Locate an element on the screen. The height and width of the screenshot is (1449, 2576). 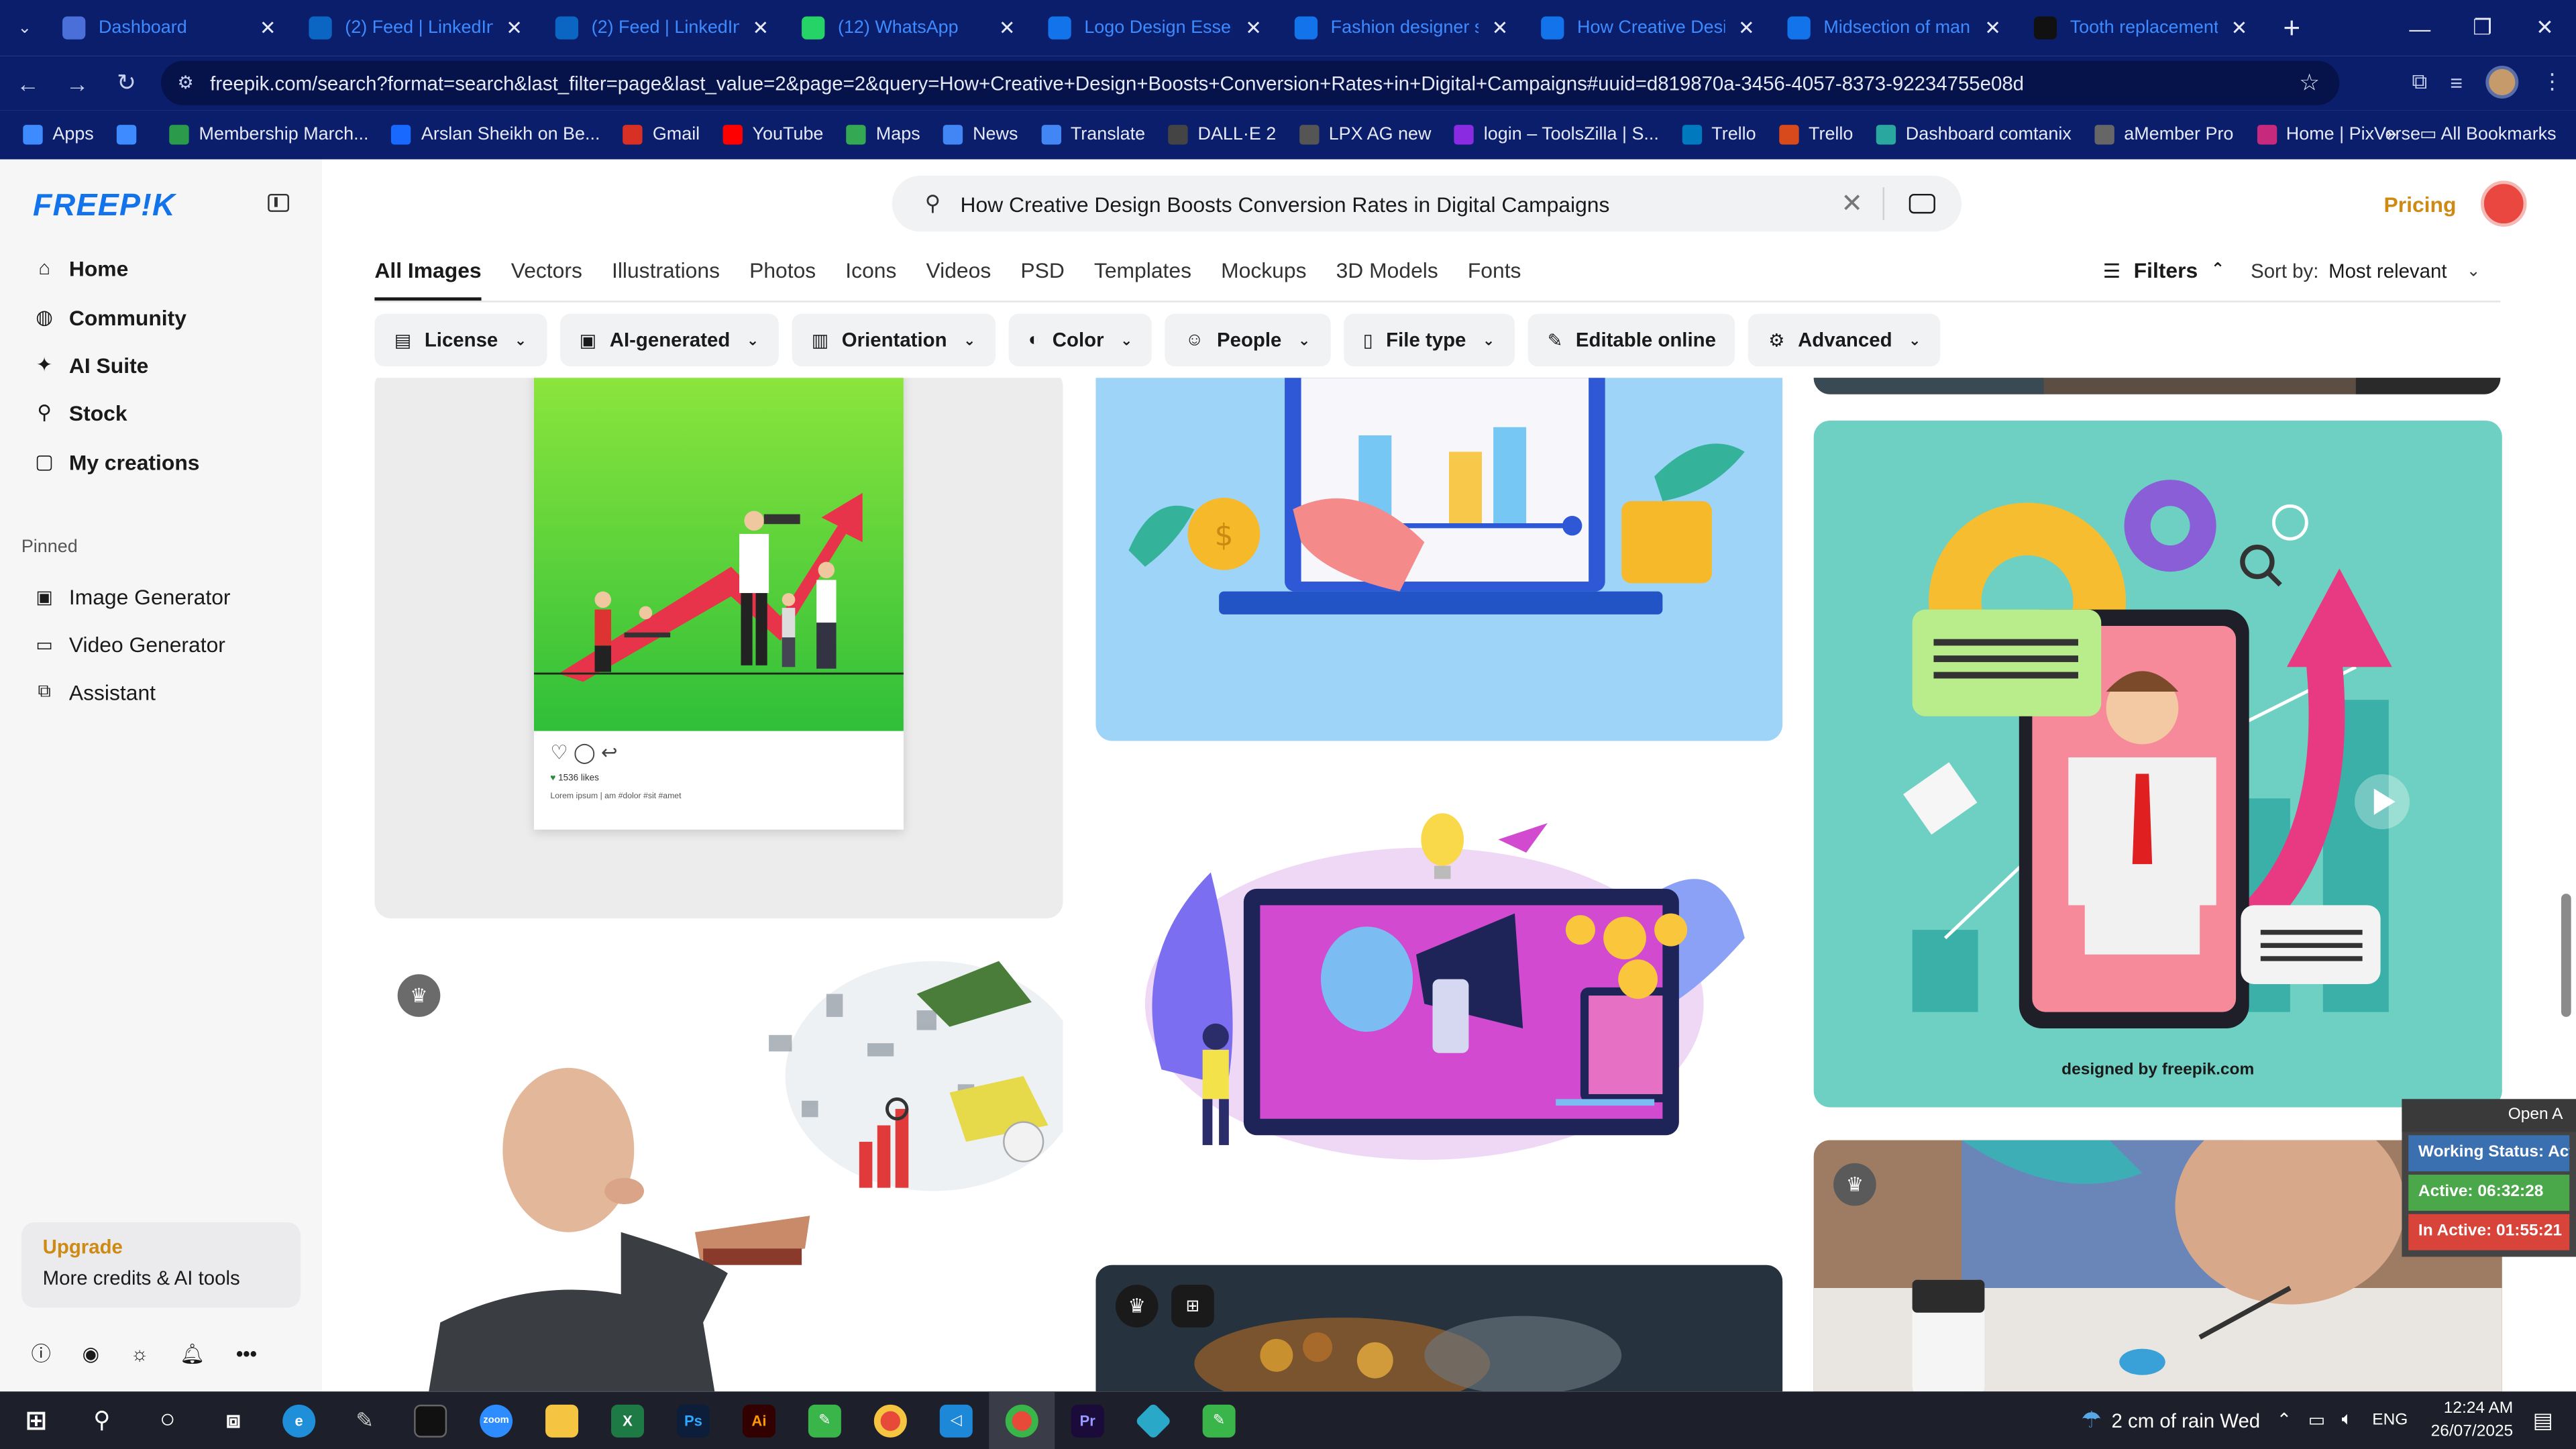
close-window-icon: ✕ is located at coordinates (2545, 28).